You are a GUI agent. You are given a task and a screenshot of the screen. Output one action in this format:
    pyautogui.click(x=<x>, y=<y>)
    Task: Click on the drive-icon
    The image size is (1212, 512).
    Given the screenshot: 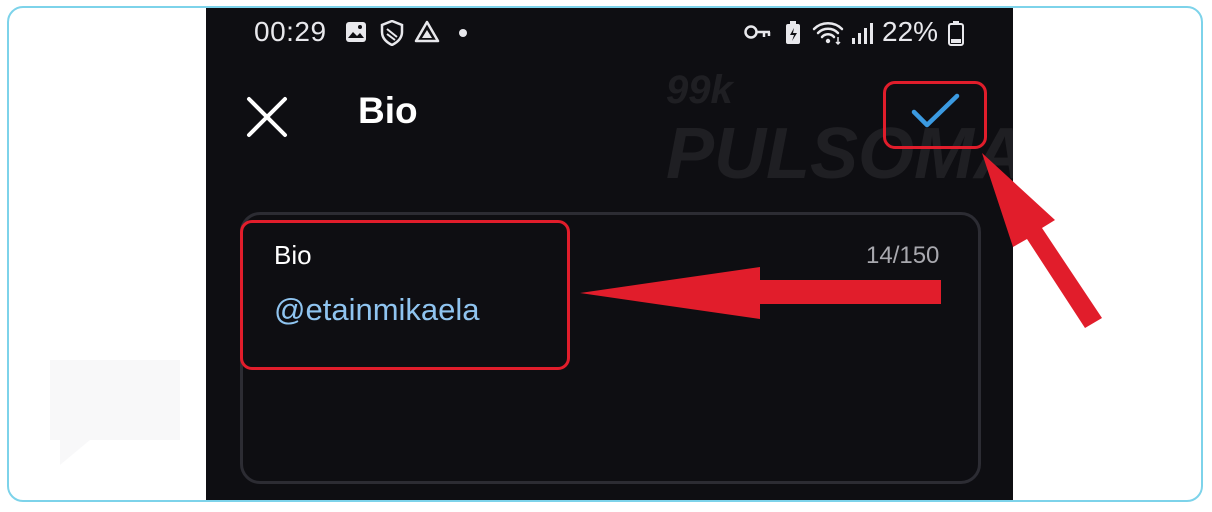 What is the action you would take?
    pyautogui.click(x=427, y=32)
    